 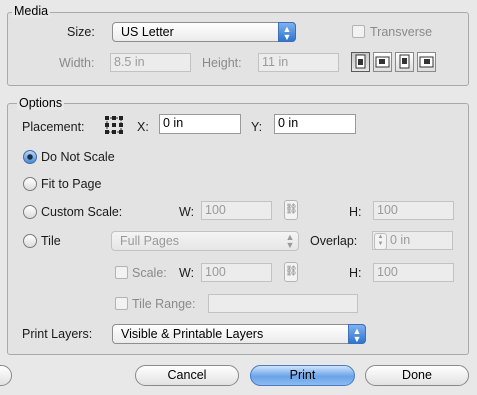 What do you see at coordinates (417, 375) in the screenshot?
I see `done-button: Done` at bounding box center [417, 375].